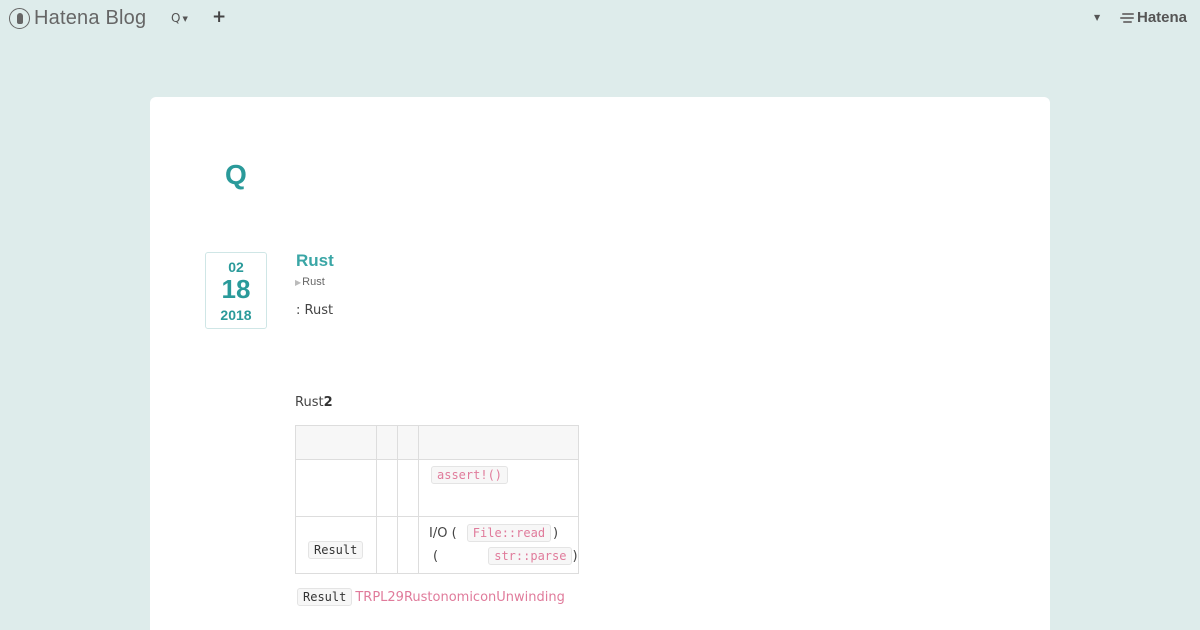  I want to click on table-header-row, so click(437, 442).